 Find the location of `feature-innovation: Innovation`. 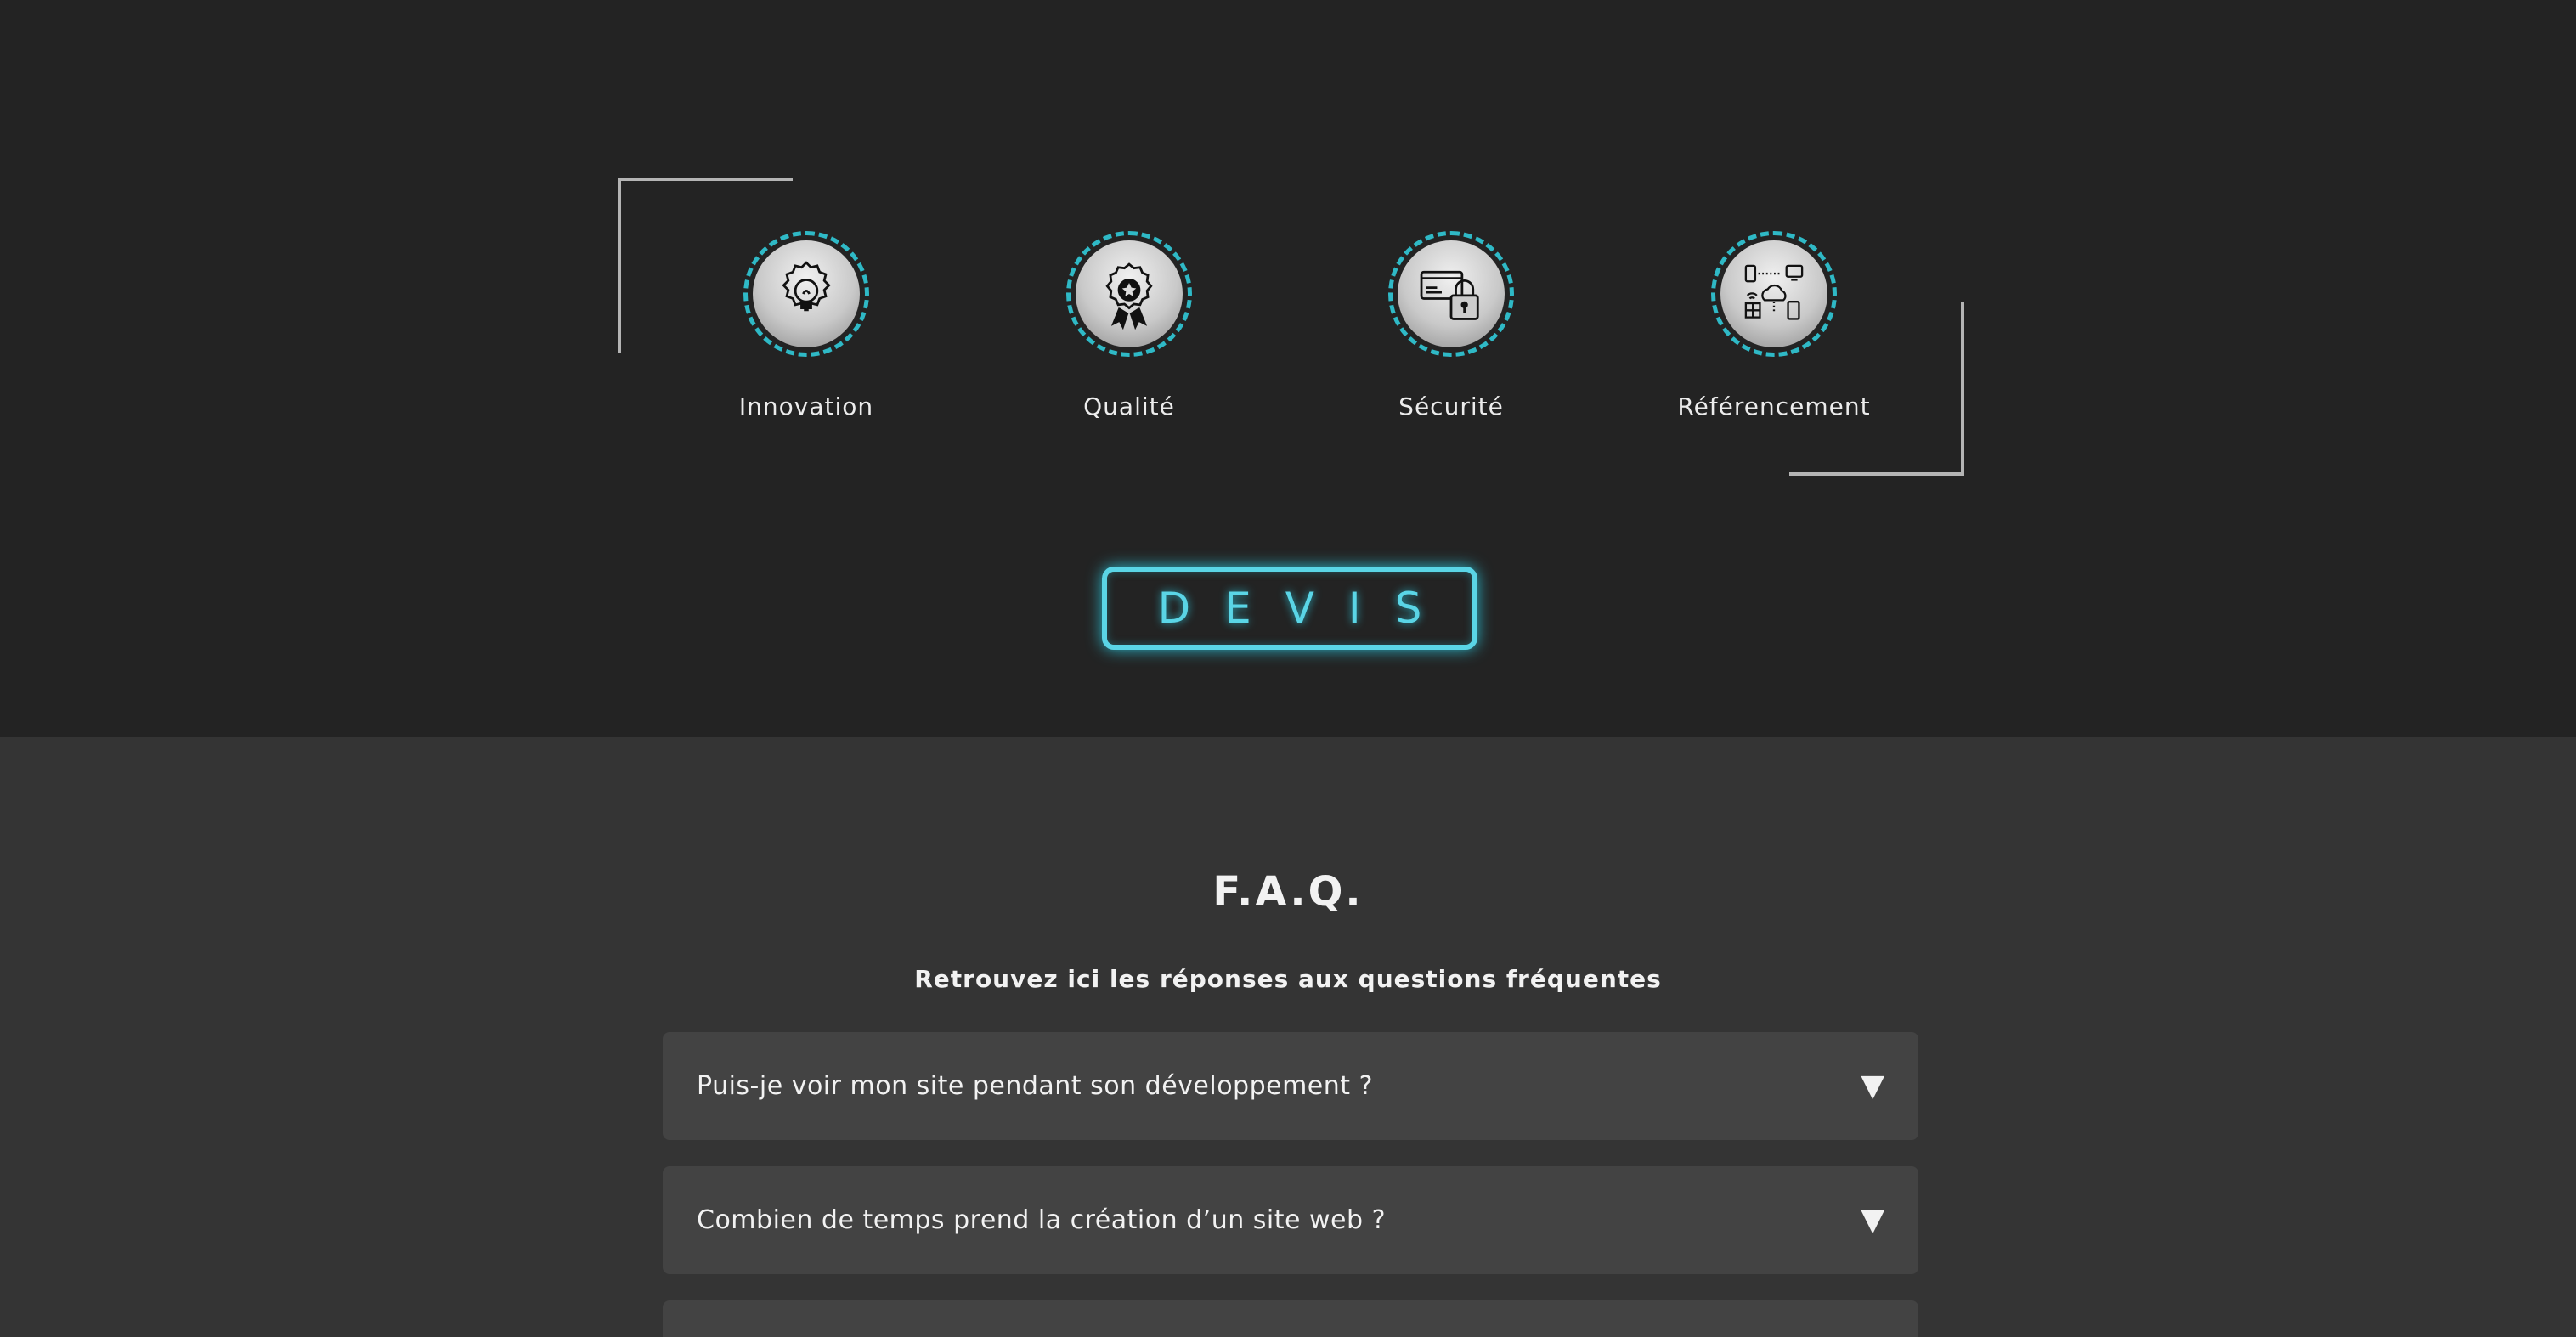

feature-innovation: Innovation is located at coordinates (806, 325).